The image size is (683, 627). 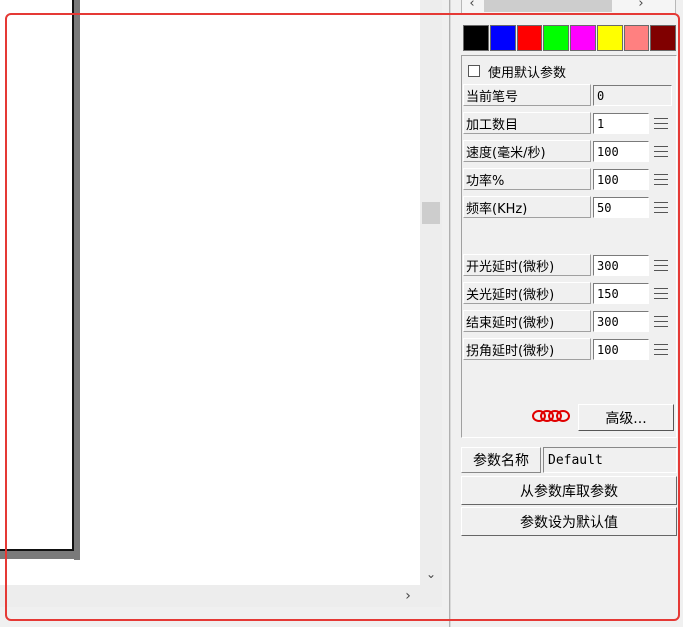 What do you see at coordinates (527, 265) in the screenshot?
I see `param-label: 开光延时(微秒)` at bounding box center [527, 265].